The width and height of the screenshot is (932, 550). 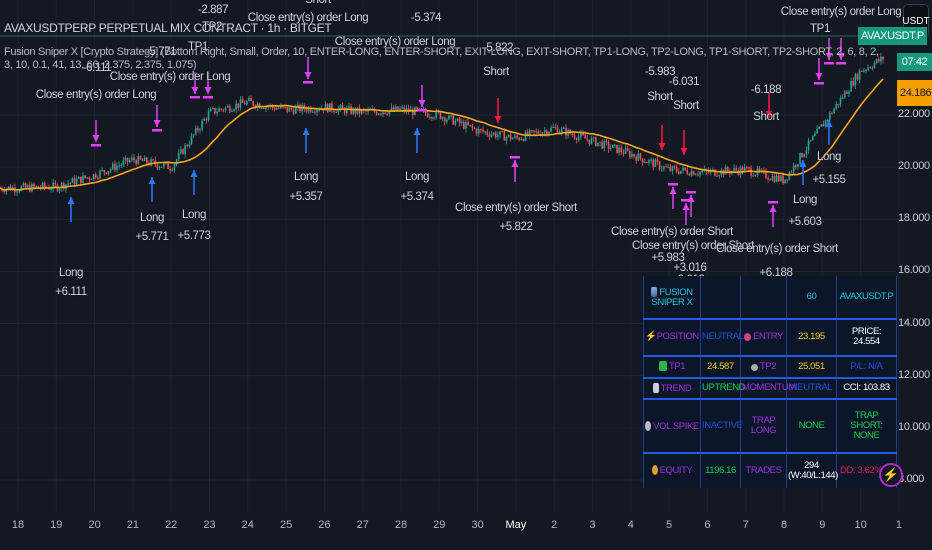 I want to click on trade-annotation: +5.771, so click(x=152, y=237).